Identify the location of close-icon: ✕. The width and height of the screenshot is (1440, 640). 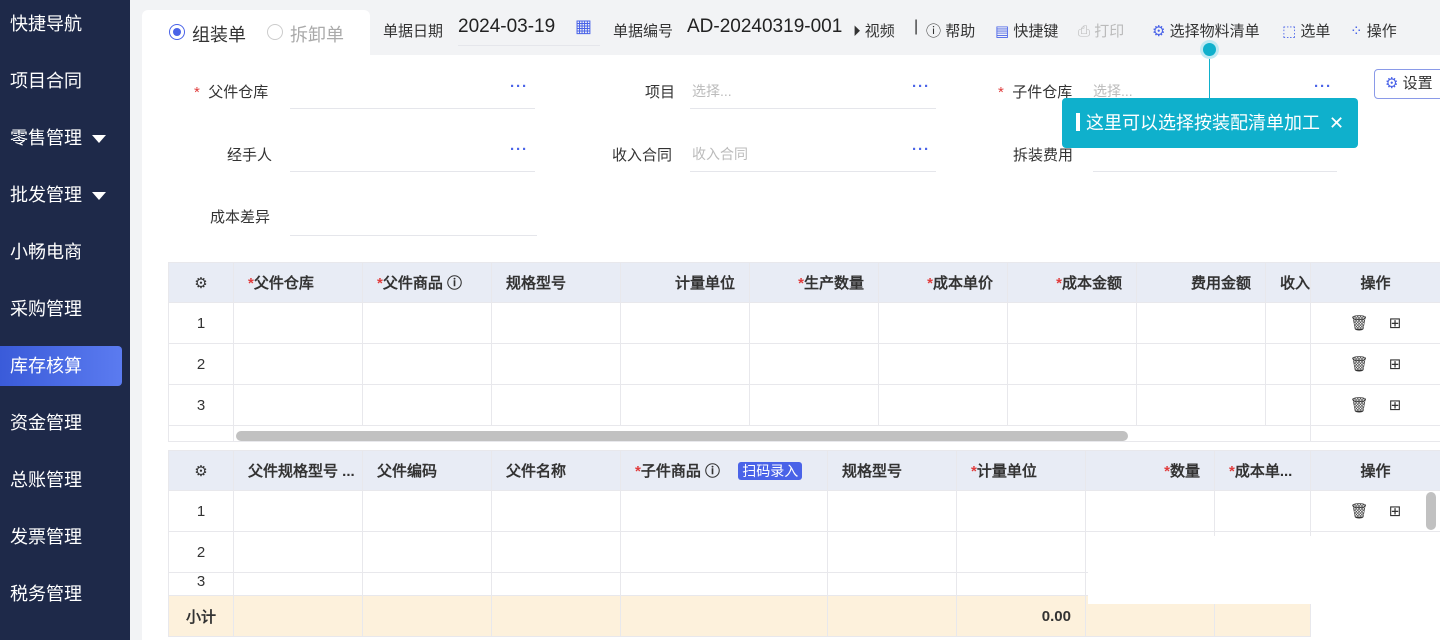
(1336, 123).